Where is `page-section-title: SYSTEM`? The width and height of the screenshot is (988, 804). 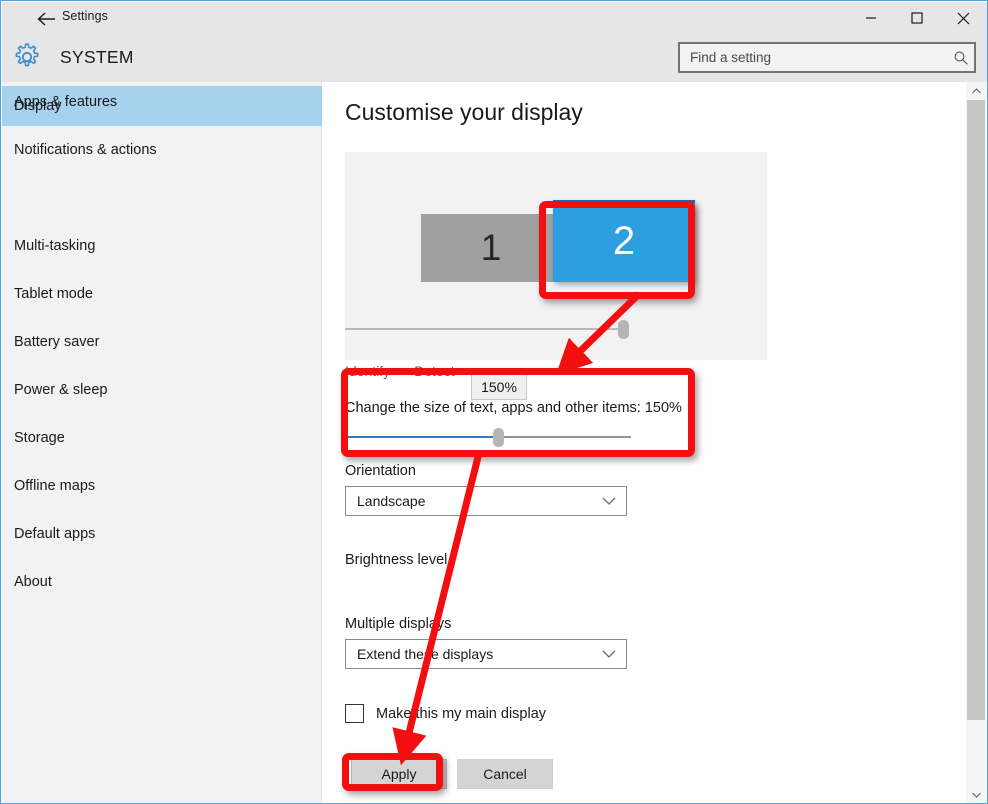 page-section-title: SYSTEM is located at coordinates (97, 56).